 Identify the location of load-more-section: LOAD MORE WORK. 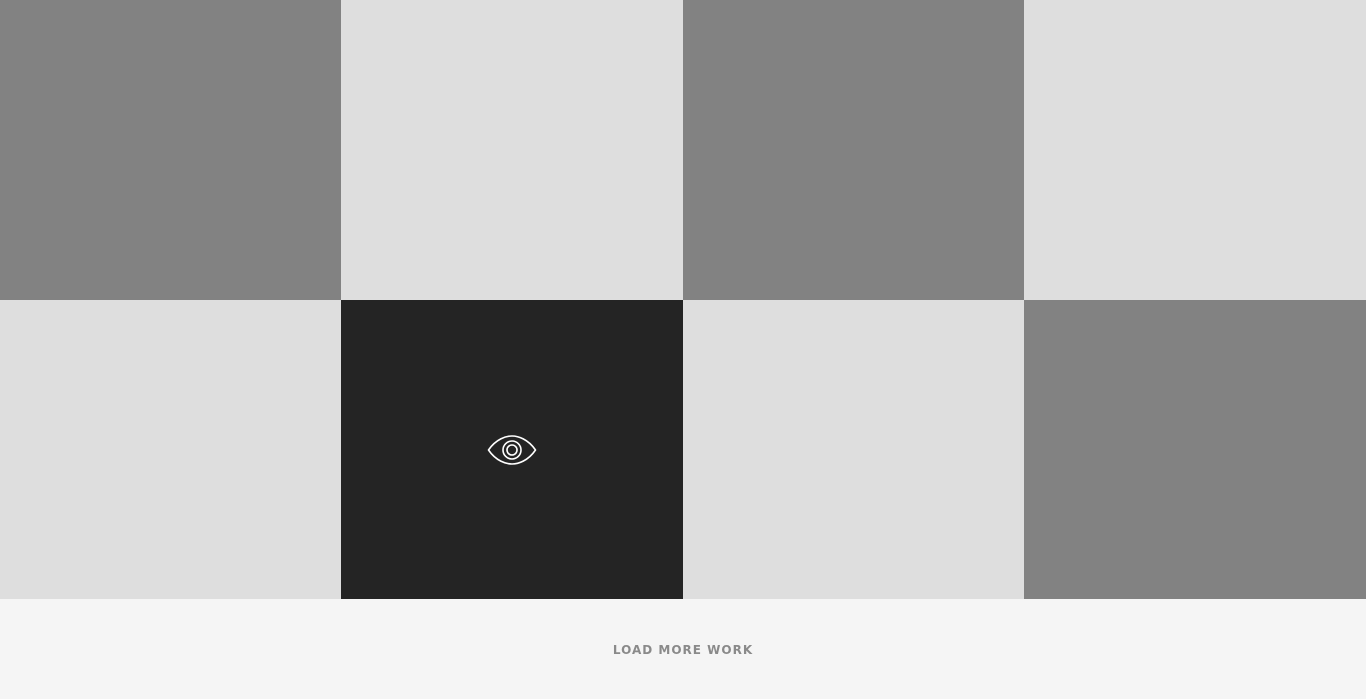
(683, 649).